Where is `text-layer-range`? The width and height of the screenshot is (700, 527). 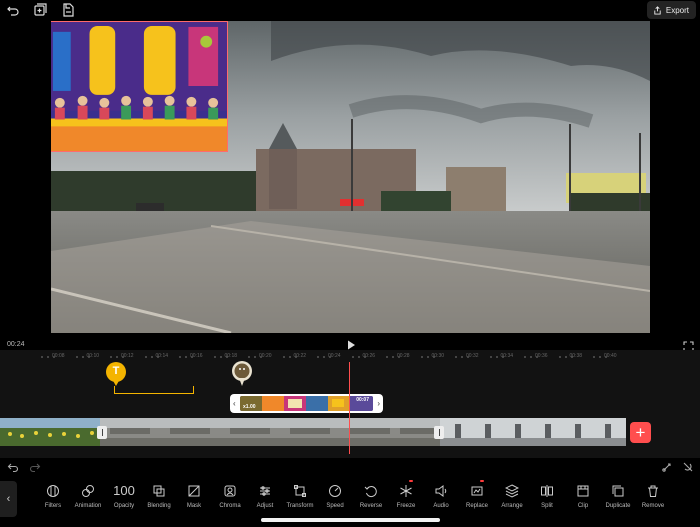
text-layer-range is located at coordinates (154, 390).